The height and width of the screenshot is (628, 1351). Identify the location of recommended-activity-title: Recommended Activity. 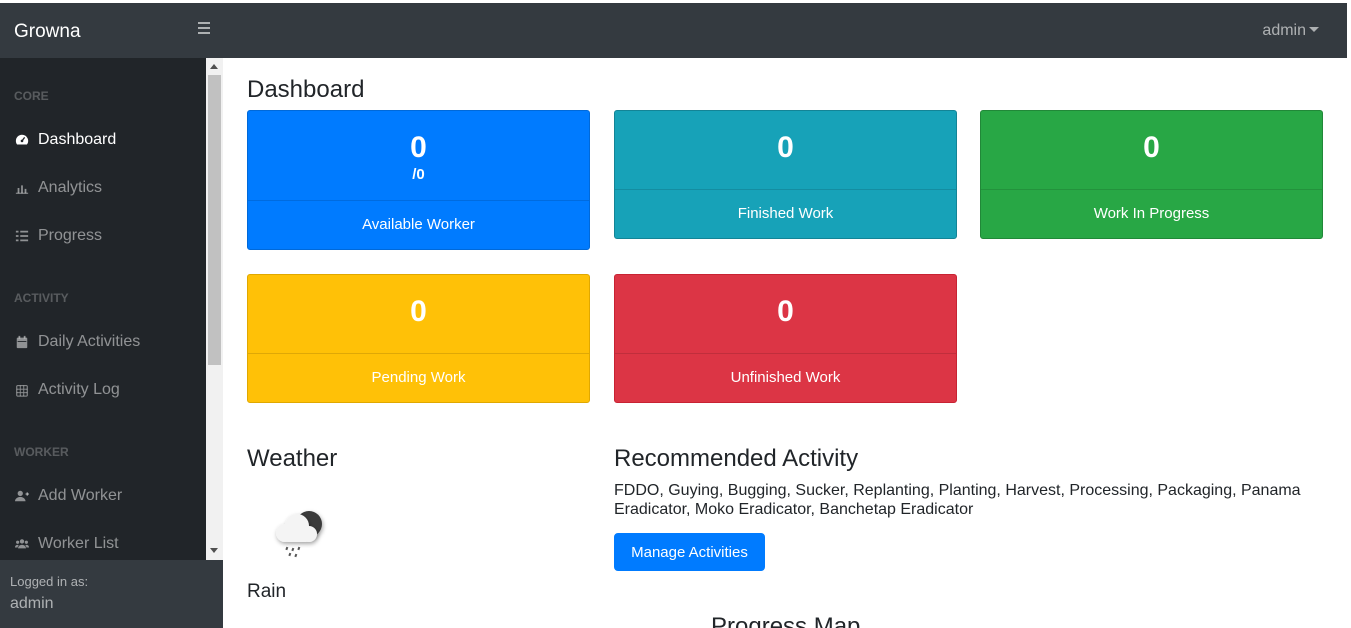
(736, 458).